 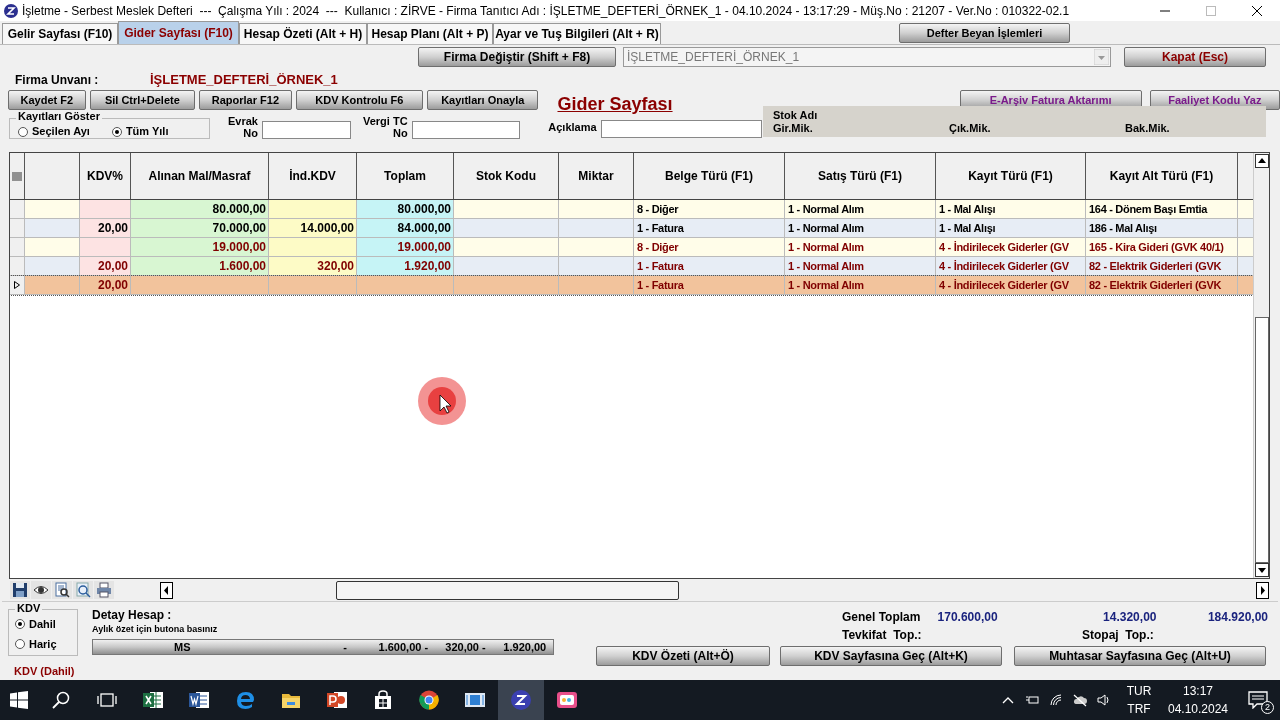 I want to click on table-cell: 164 - Dönem Başı Emtia, so click(x=1162, y=209).